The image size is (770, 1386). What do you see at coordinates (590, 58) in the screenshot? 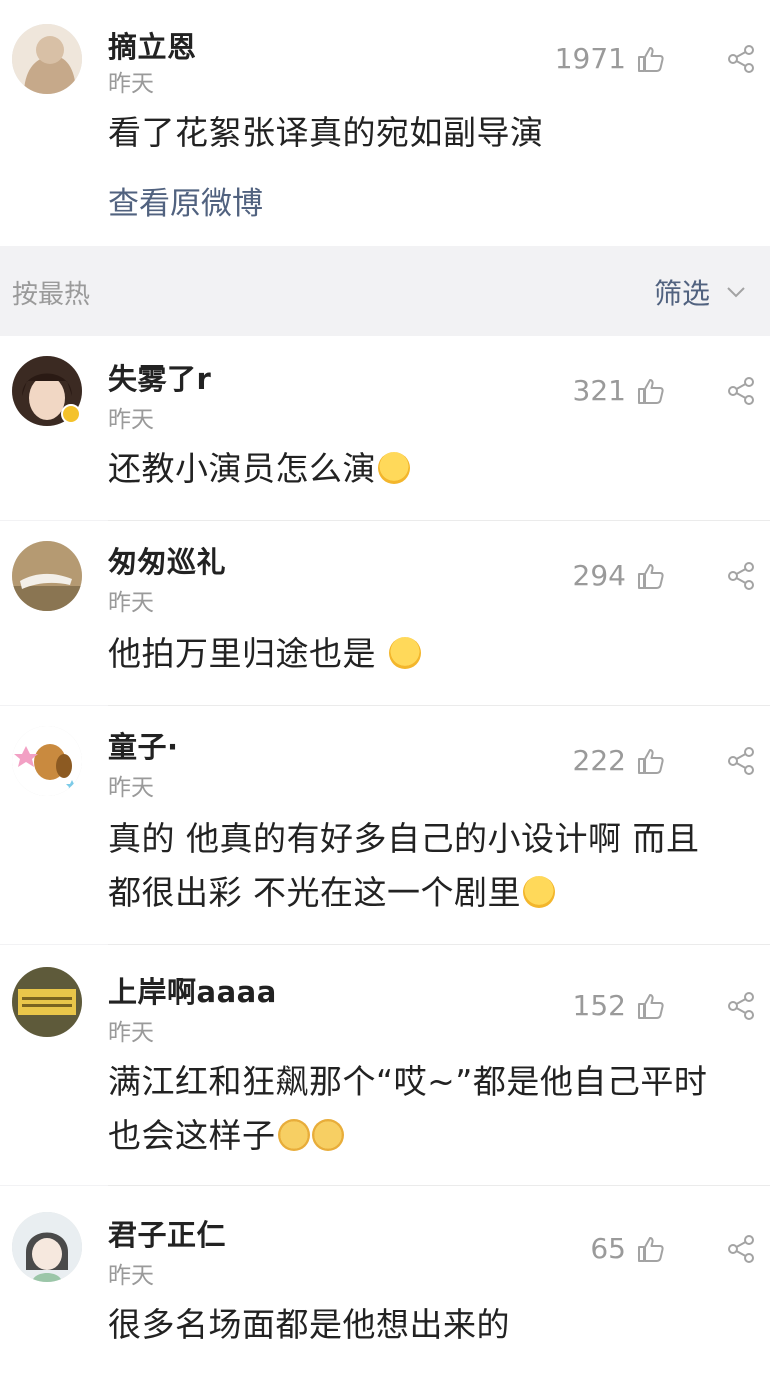
I see `like-count: 1971` at bounding box center [590, 58].